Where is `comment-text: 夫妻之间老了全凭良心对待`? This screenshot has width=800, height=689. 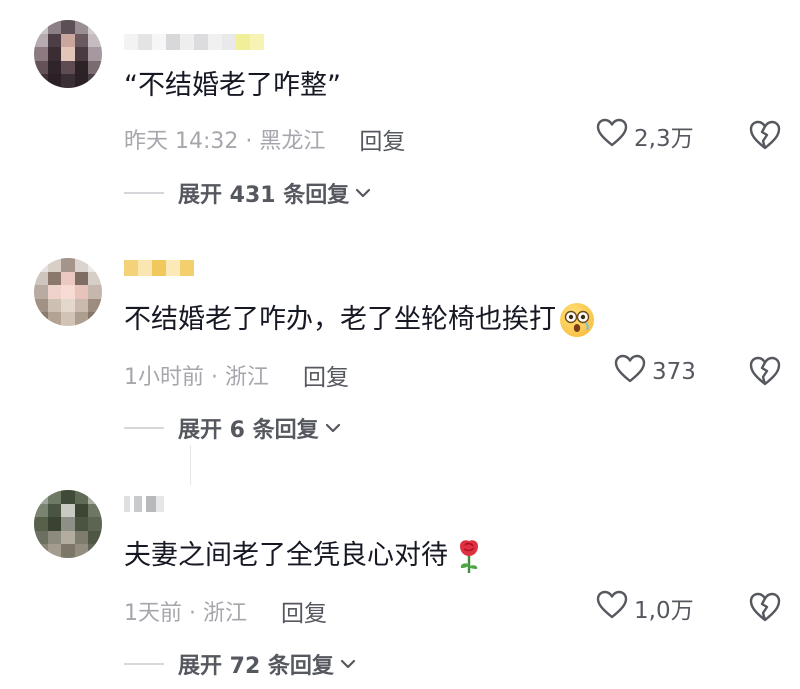
comment-text: 夫妻之间老了全凭良心对待 is located at coordinates (303, 556).